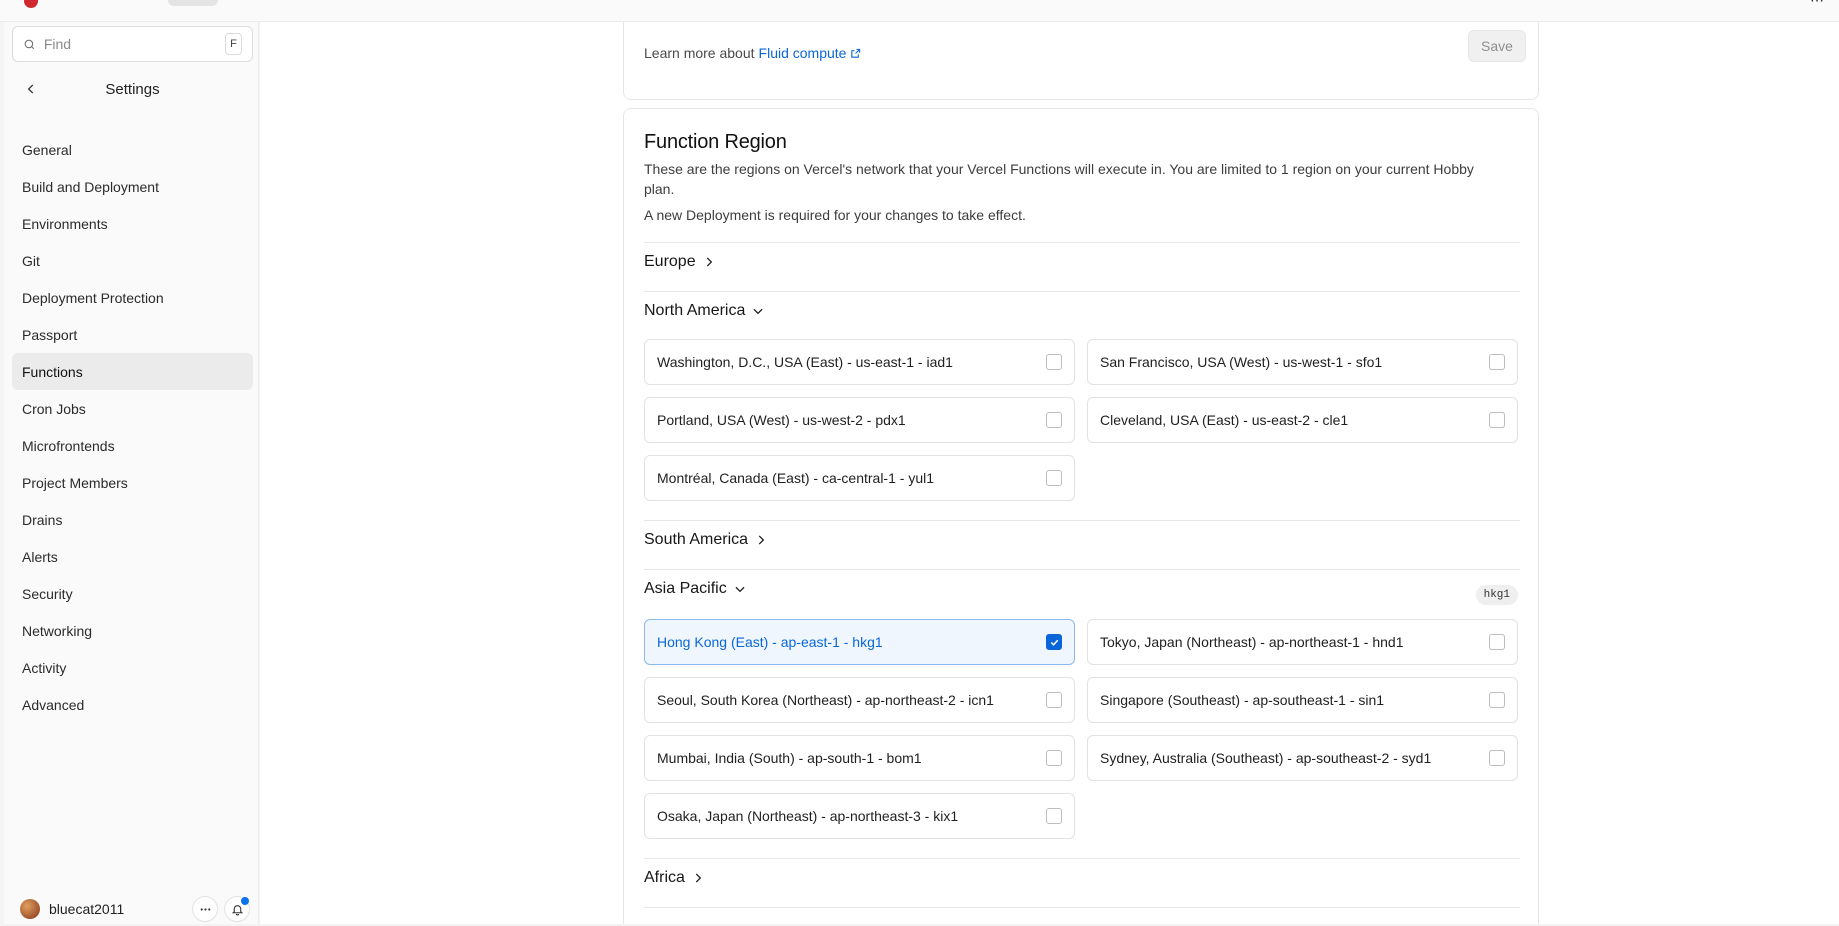 The height and width of the screenshot is (926, 1839). I want to click on settings-header: Settings, so click(132, 89).